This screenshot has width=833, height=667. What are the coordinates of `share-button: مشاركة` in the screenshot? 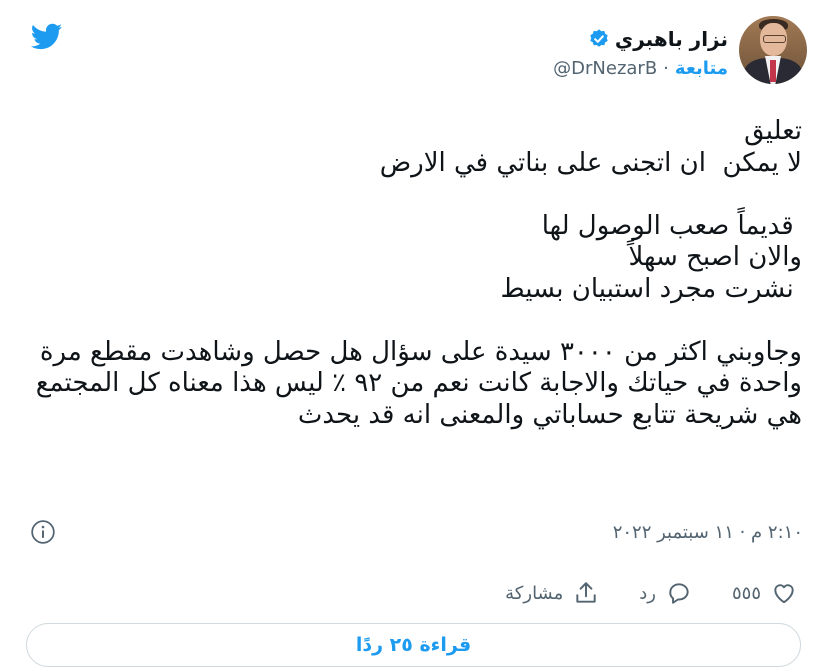 It's located at (552, 593).